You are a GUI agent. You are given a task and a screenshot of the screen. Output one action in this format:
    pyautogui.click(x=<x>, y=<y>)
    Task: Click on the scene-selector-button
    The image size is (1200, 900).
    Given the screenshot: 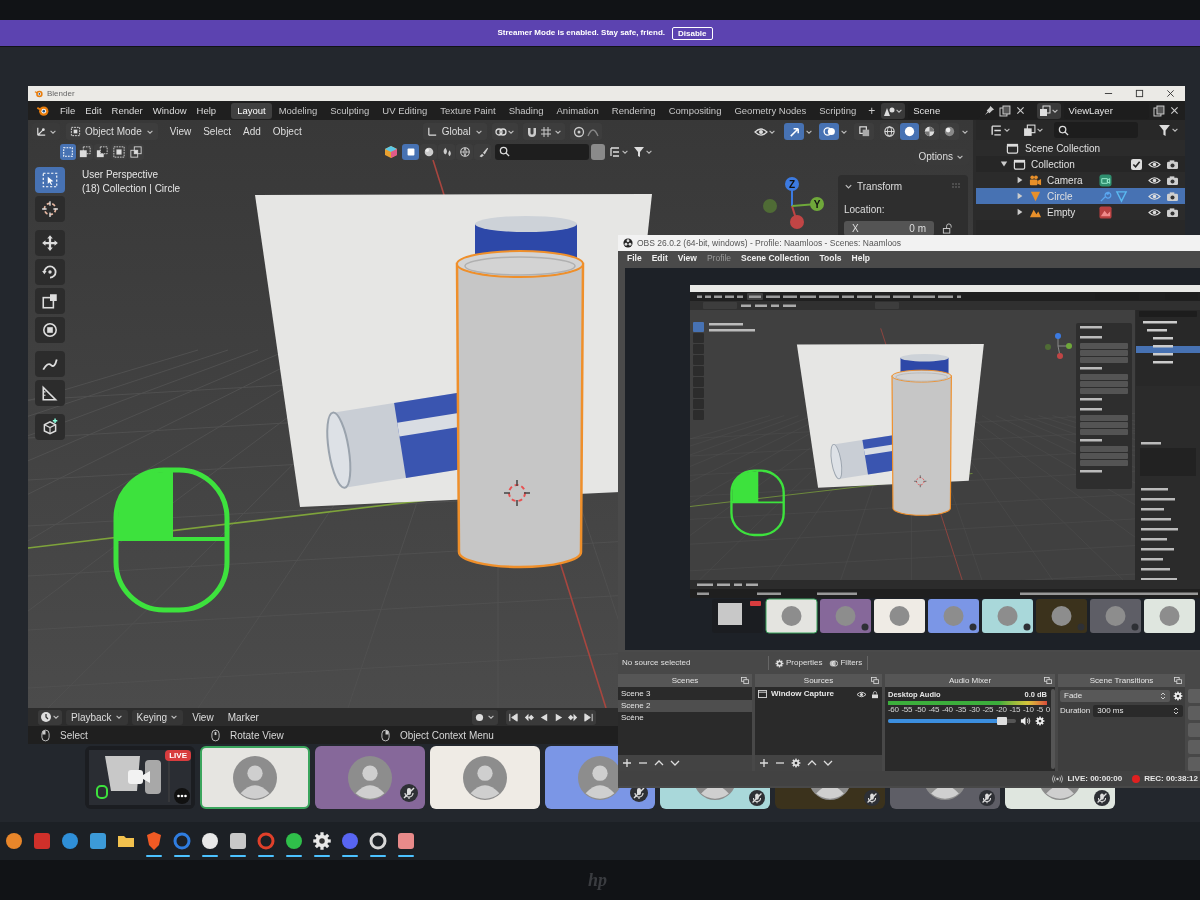 What is the action you would take?
    pyautogui.click(x=893, y=110)
    